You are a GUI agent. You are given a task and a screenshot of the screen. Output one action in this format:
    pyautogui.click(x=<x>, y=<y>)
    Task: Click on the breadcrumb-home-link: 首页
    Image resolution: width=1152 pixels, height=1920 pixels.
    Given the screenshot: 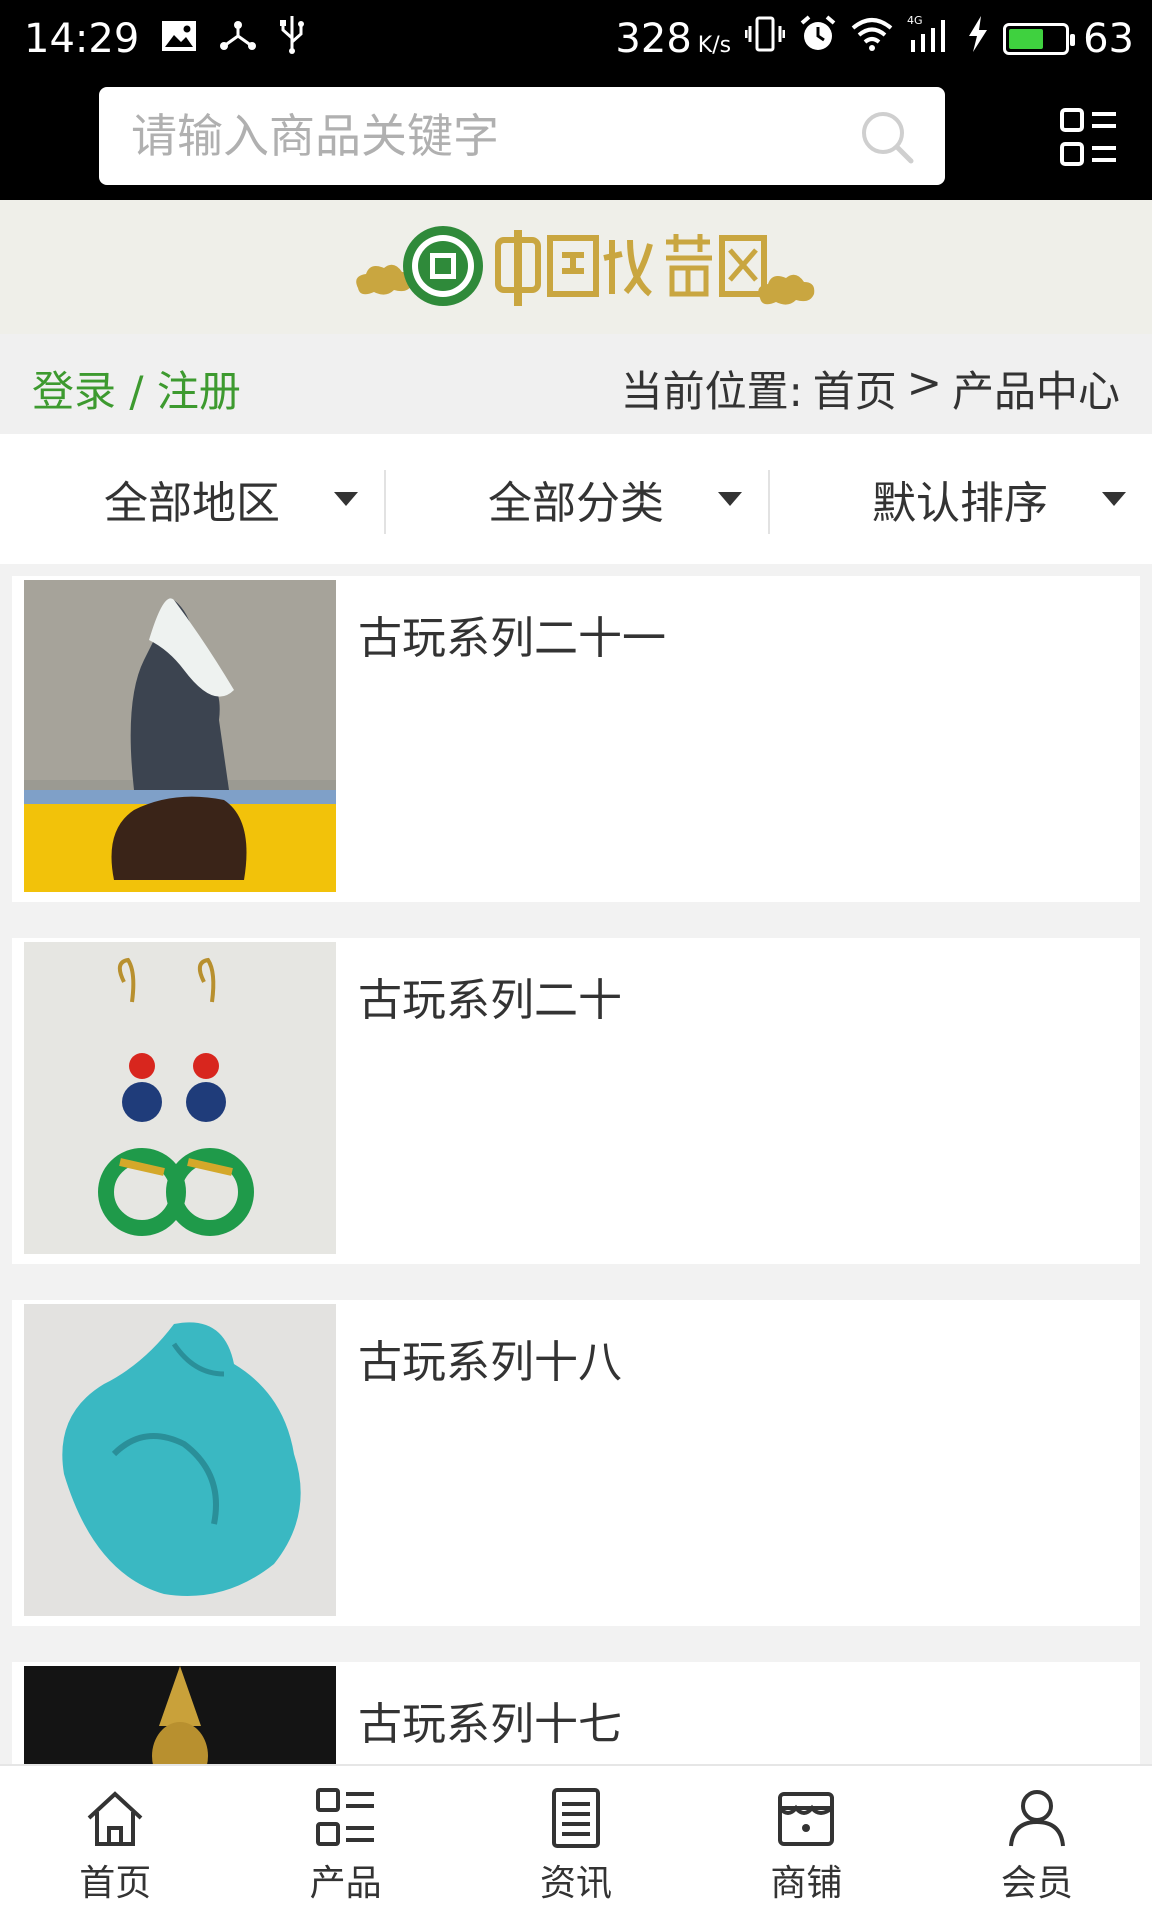 What is the action you would take?
    pyautogui.click(x=855, y=388)
    